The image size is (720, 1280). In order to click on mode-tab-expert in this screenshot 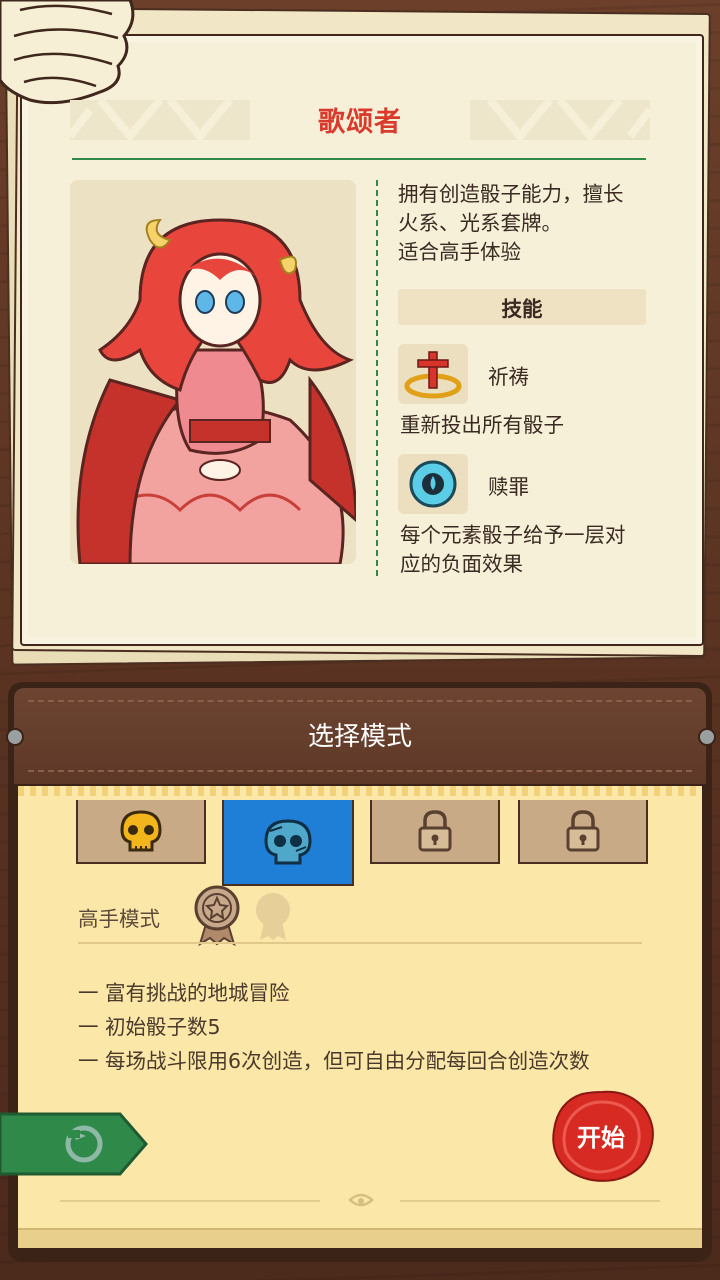, I will do `click(288, 843)`.